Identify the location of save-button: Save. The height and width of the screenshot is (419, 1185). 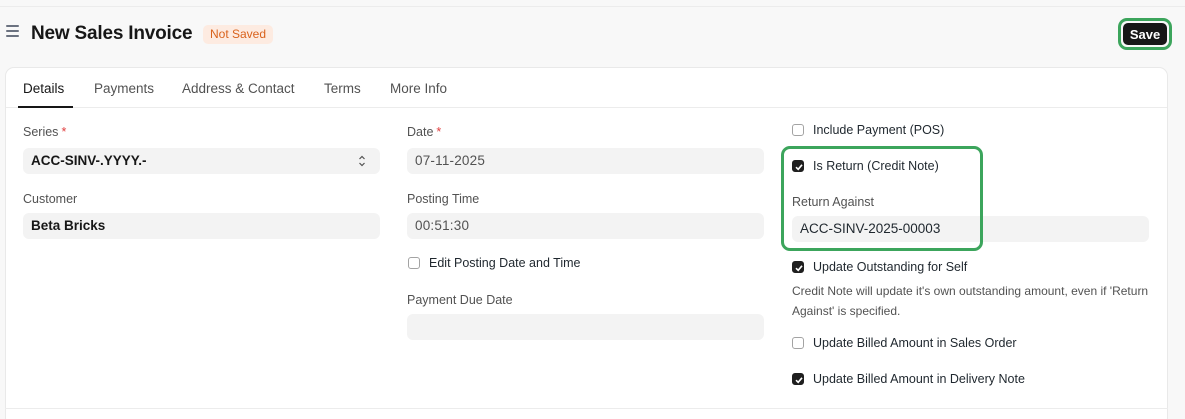
(1145, 34).